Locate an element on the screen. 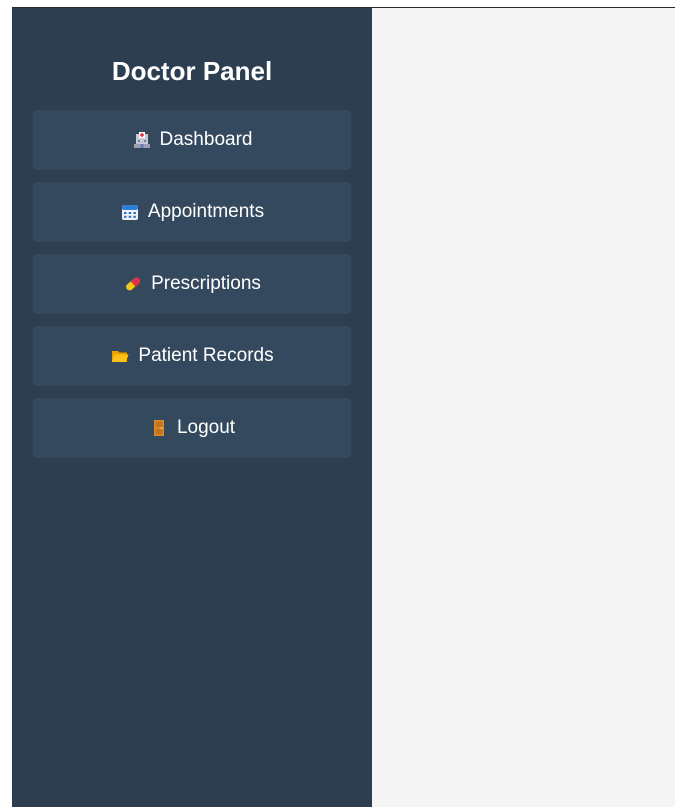  door-icon is located at coordinates (159, 428).